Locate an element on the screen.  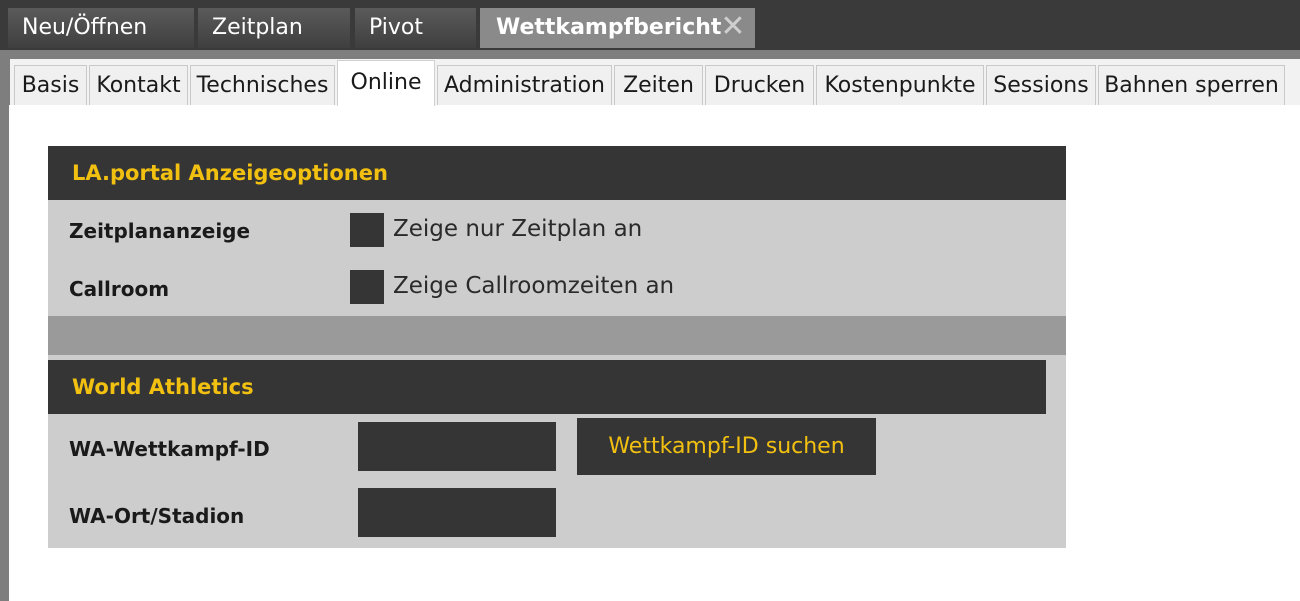
tab-label: Wettkampfbericht is located at coordinates (609, 27).